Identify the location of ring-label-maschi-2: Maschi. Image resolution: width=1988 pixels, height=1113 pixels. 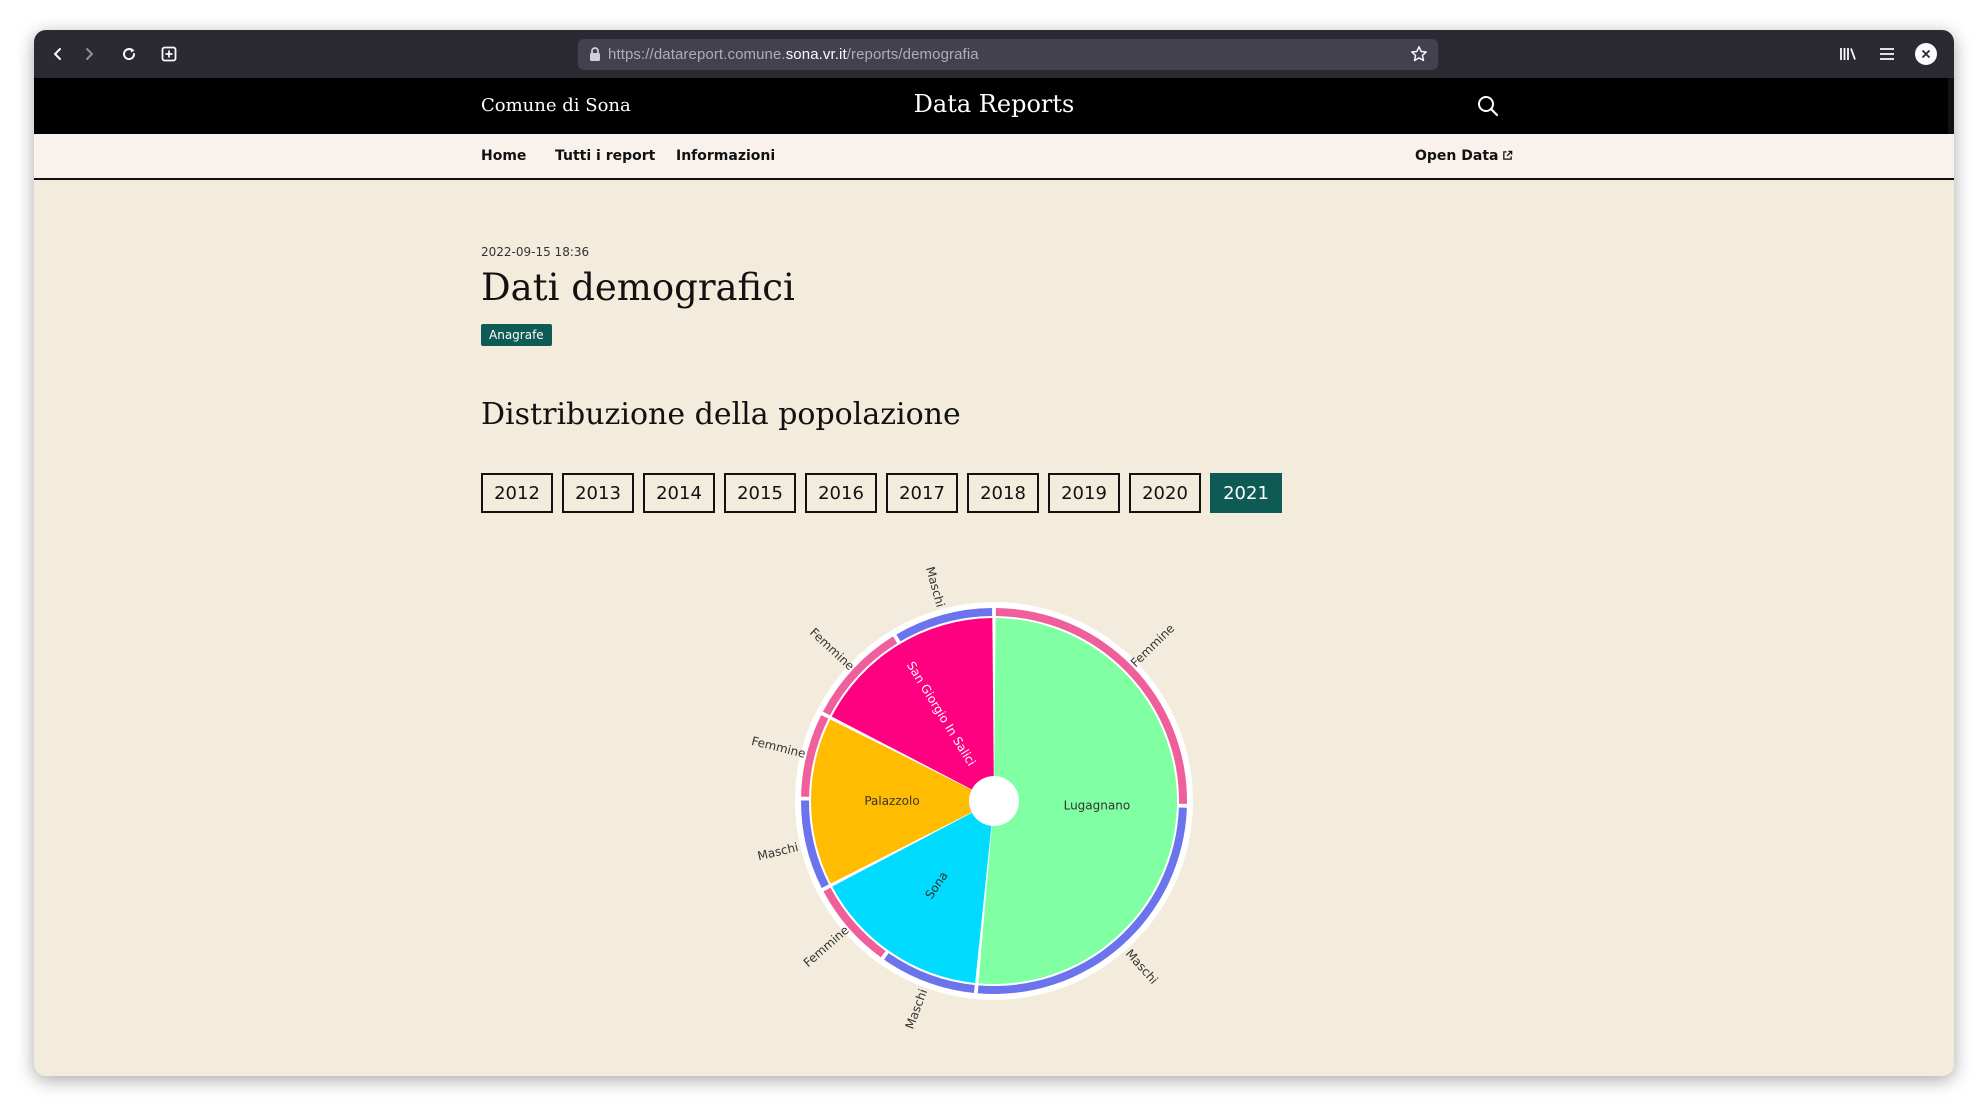
(917, 1009).